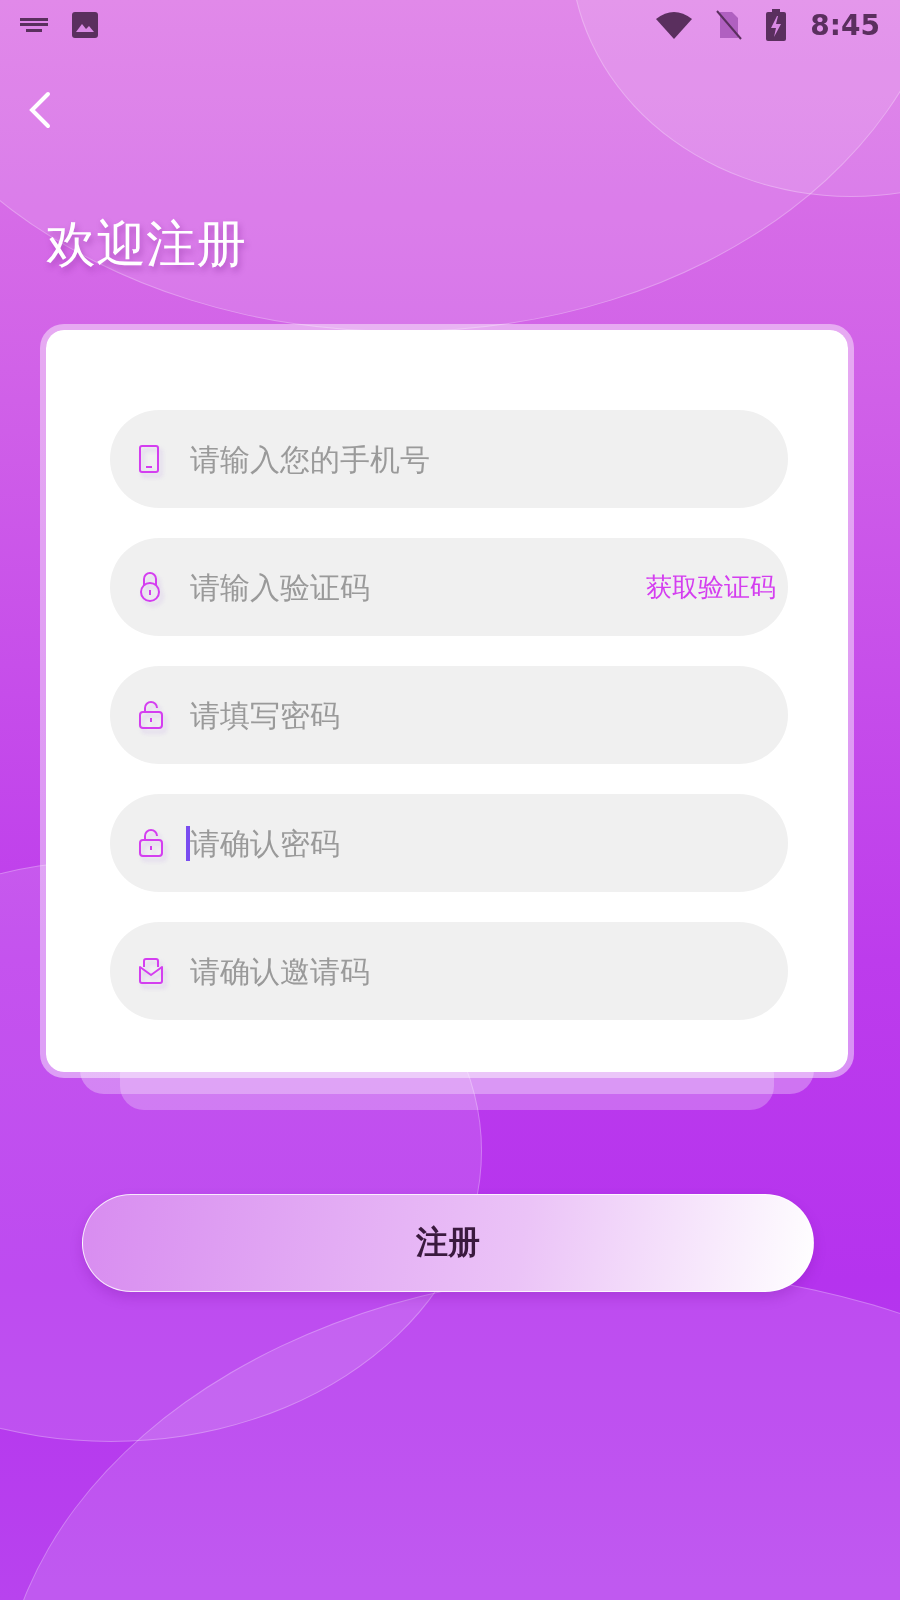  Describe the element at coordinates (151, 971) in the screenshot. I see `envelope-icon` at that location.